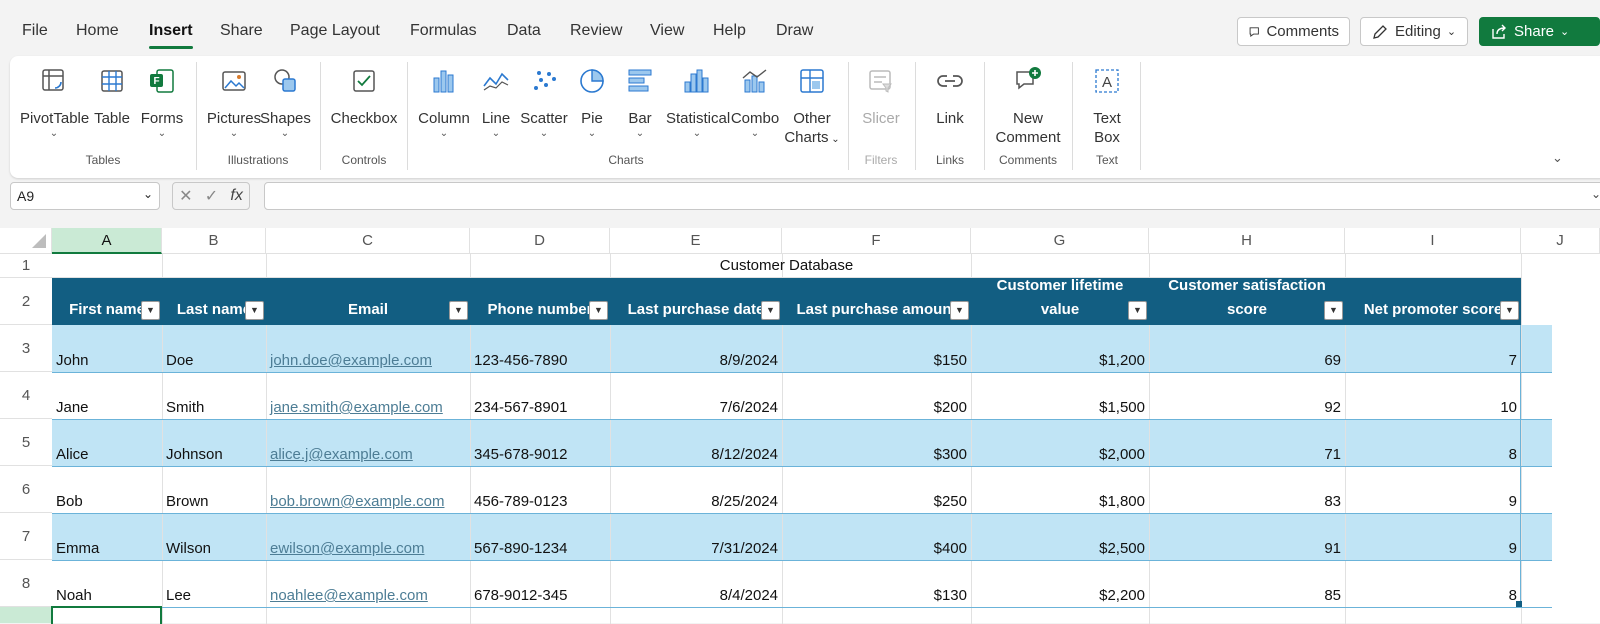  Describe the element at coordinates (150, 310) in the screenshot. I see `filter-dropdown-first-name: ▼` at that location.